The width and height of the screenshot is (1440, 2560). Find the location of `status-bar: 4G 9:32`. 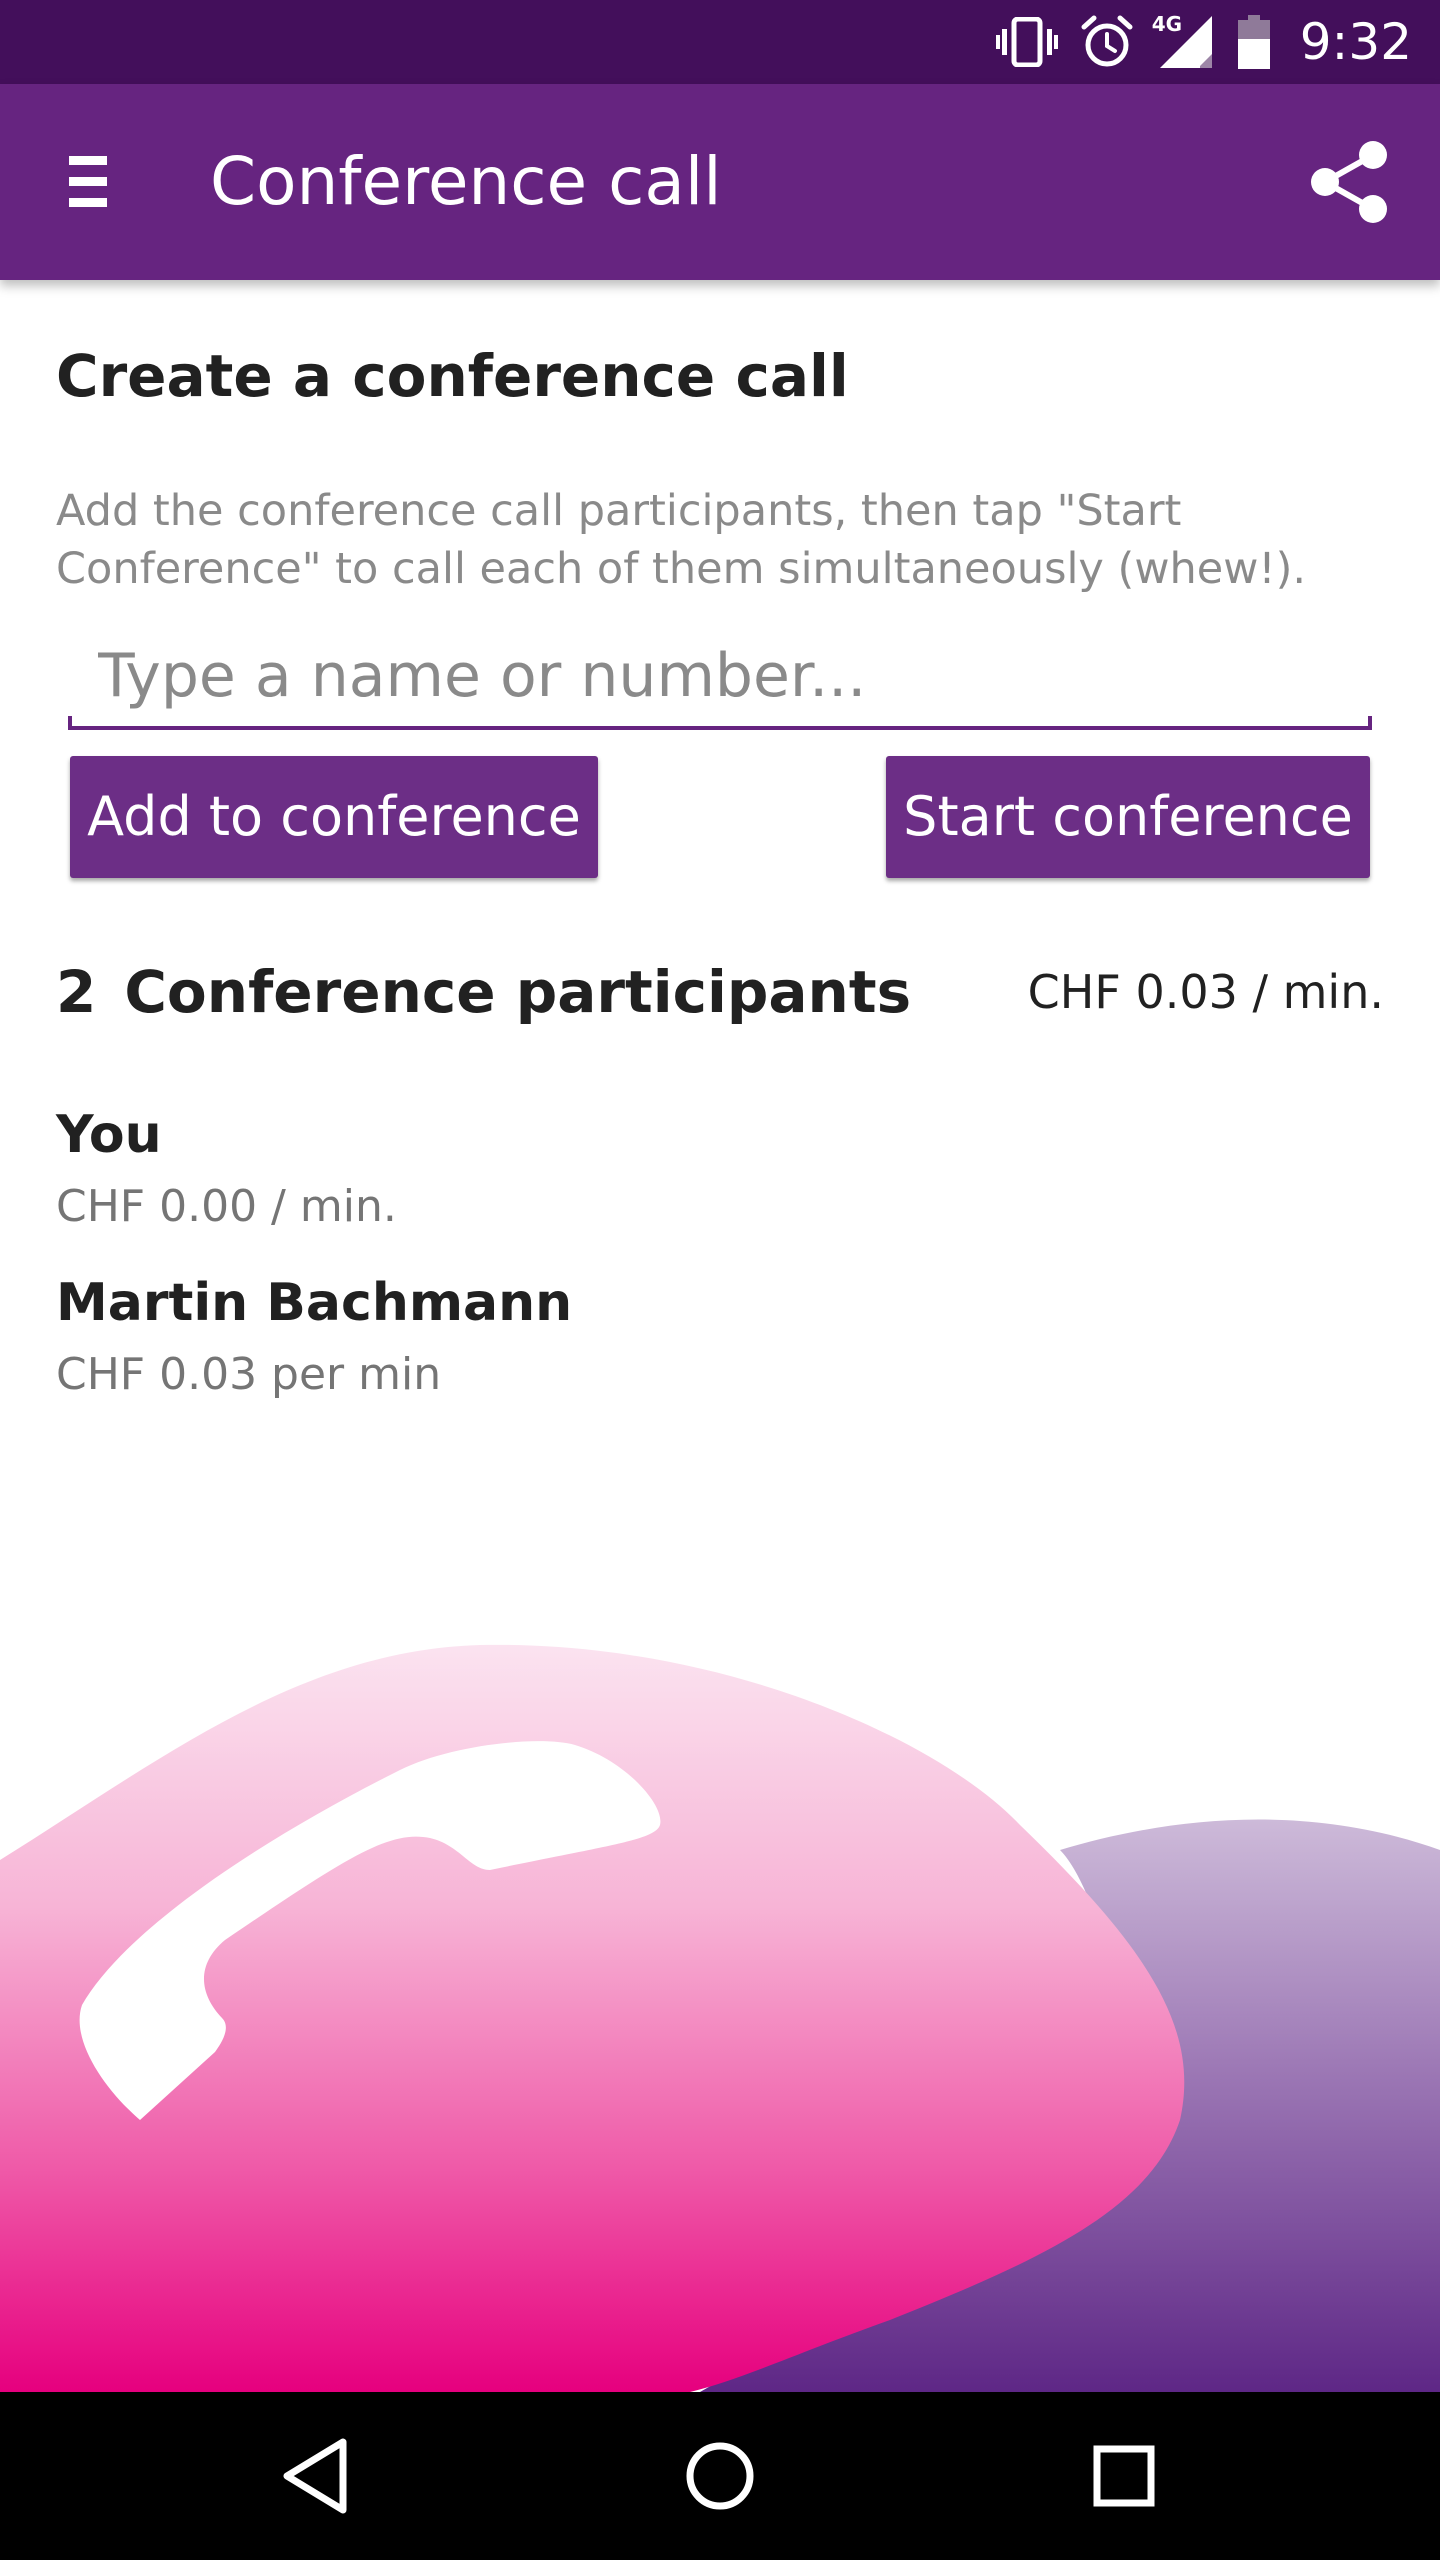

status-bar: 4G 9:32 is located at coordinates (720, 42).